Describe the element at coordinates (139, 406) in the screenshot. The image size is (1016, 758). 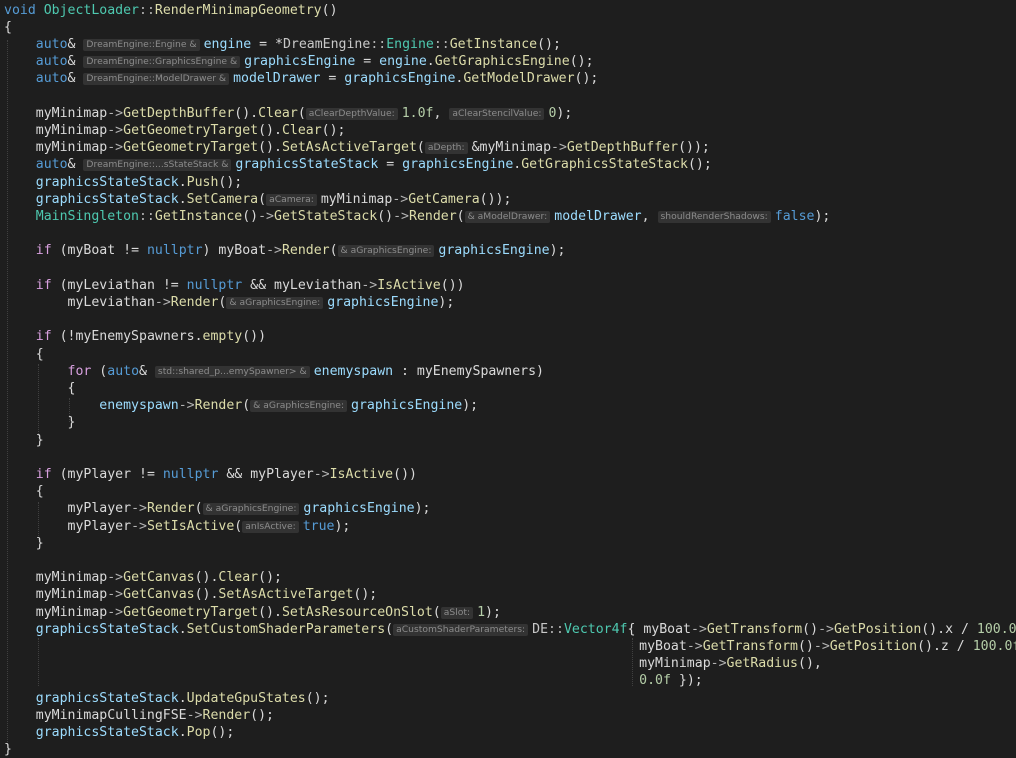
I see `code-token: enemyspawn` at that location.